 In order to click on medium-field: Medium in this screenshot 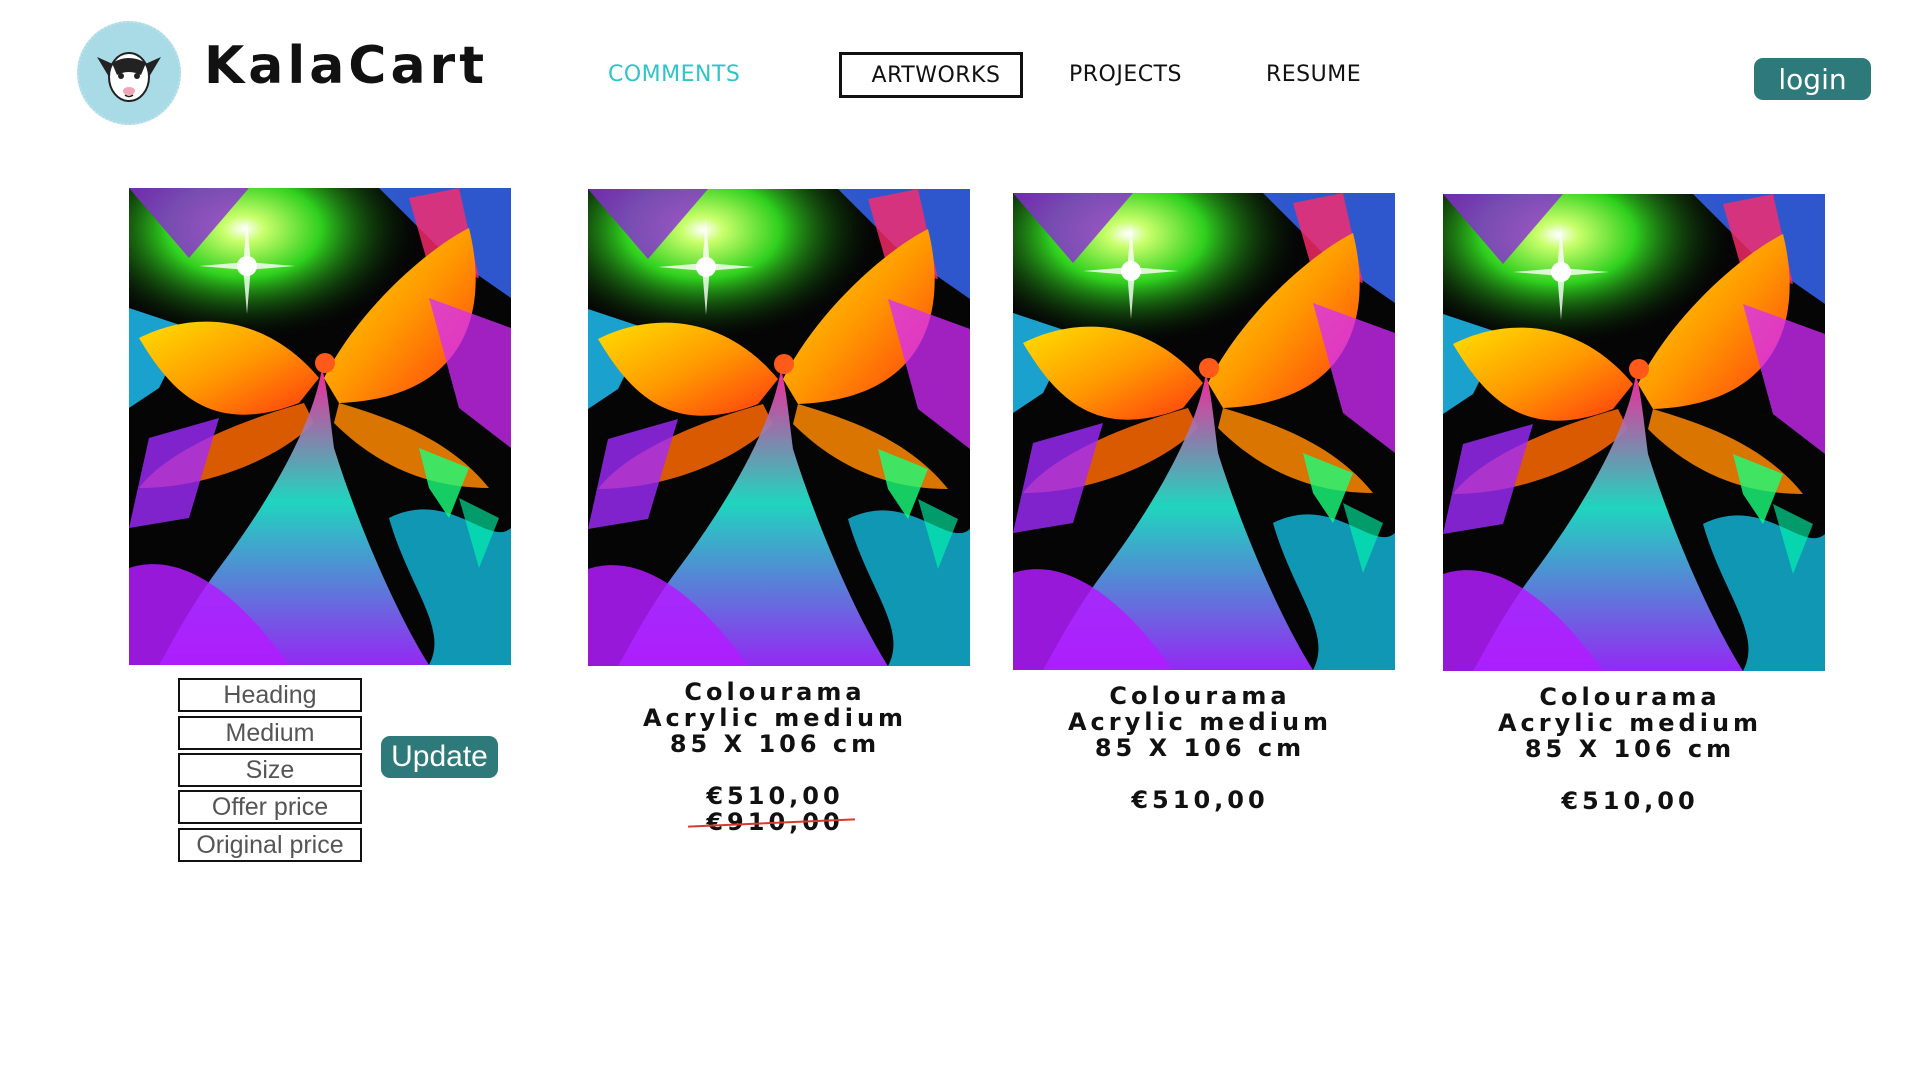, I will do `click(270, 733)`.